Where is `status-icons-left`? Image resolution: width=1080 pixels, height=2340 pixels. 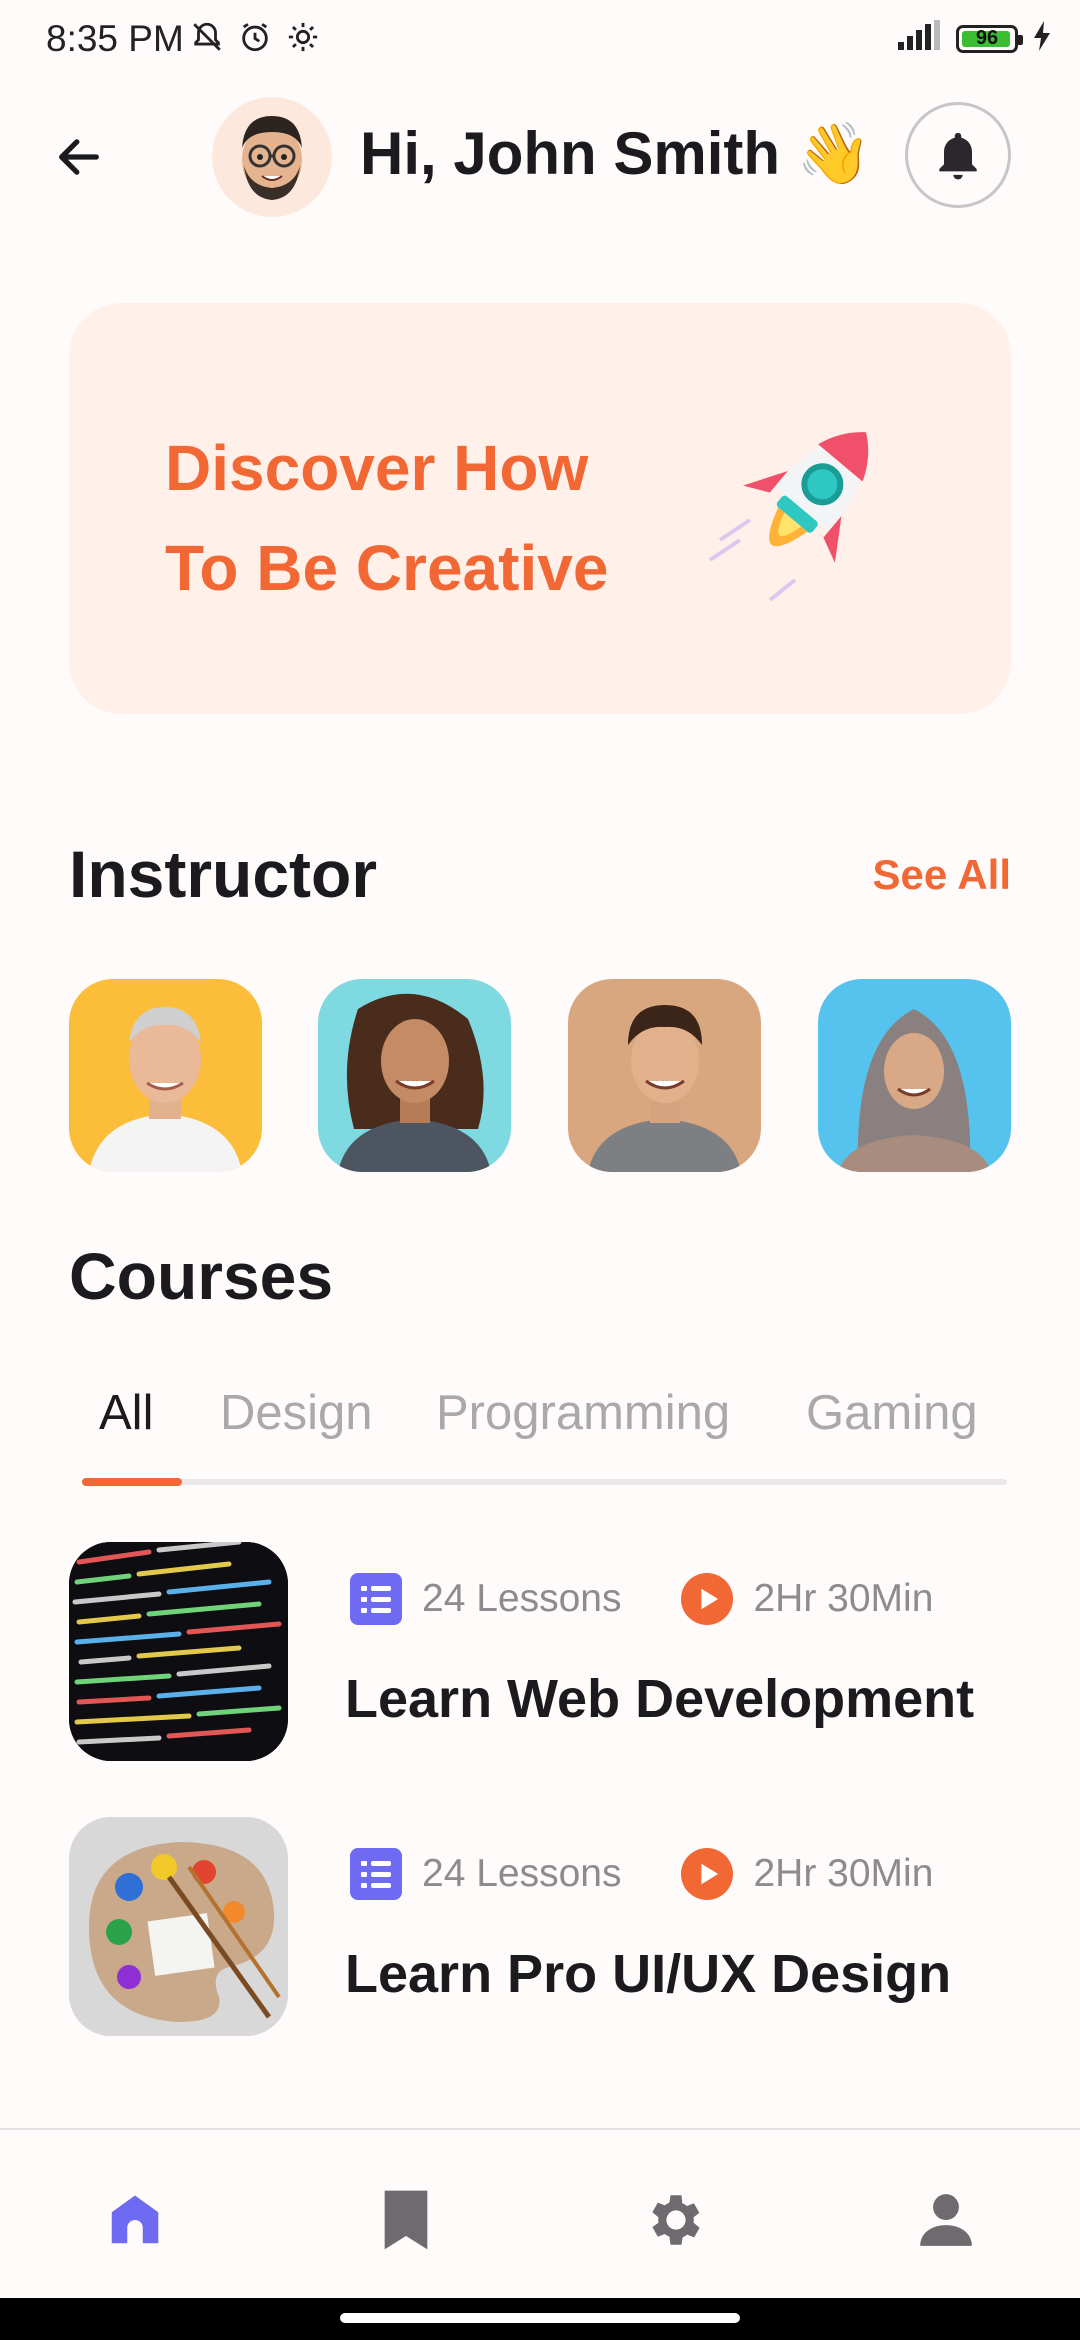 status-icons-left is located at coordinates (255, 39).